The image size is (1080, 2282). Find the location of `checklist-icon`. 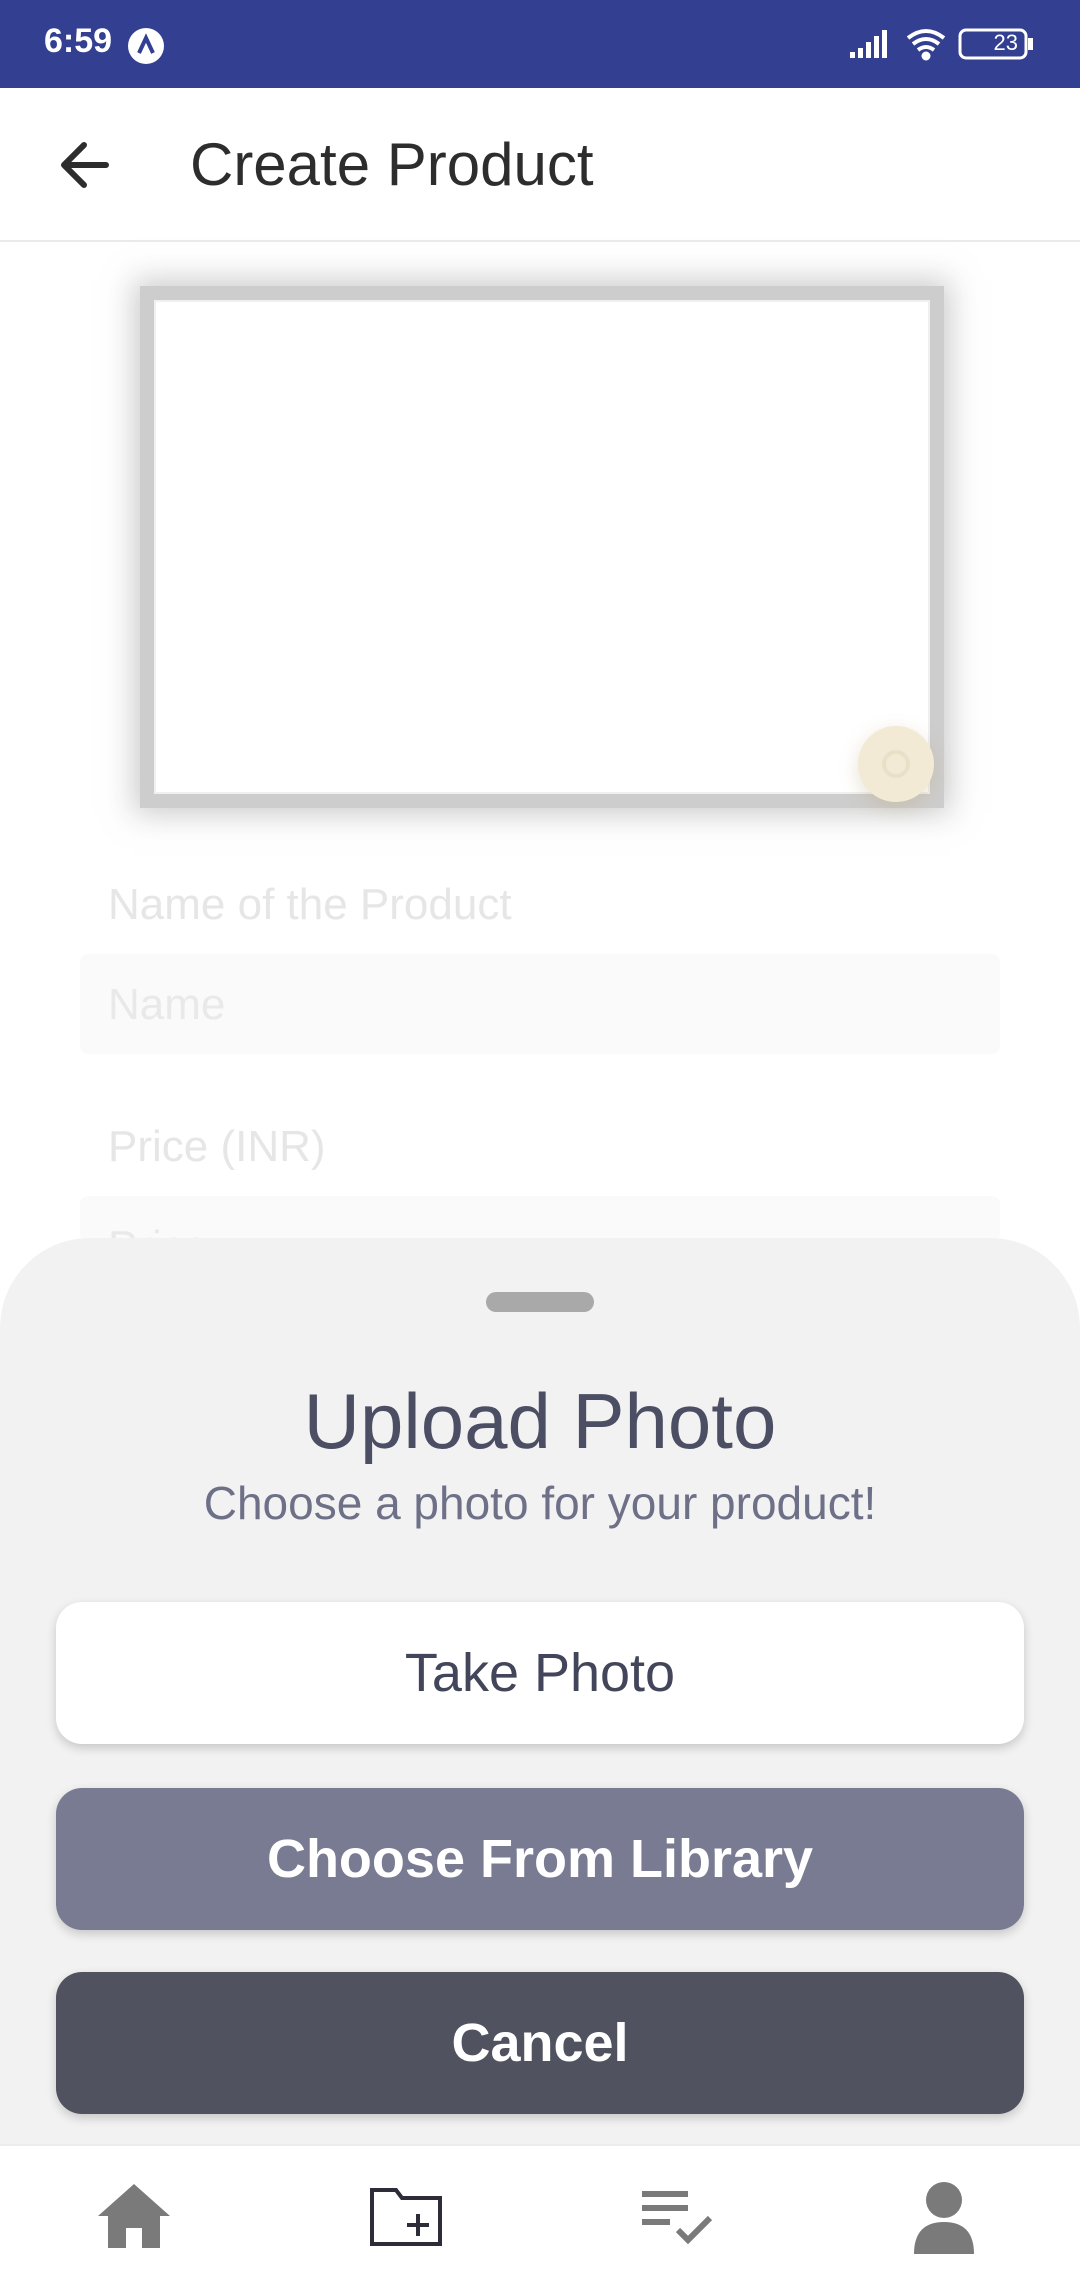

checklist-icon is located at coordinates (677, 2218).